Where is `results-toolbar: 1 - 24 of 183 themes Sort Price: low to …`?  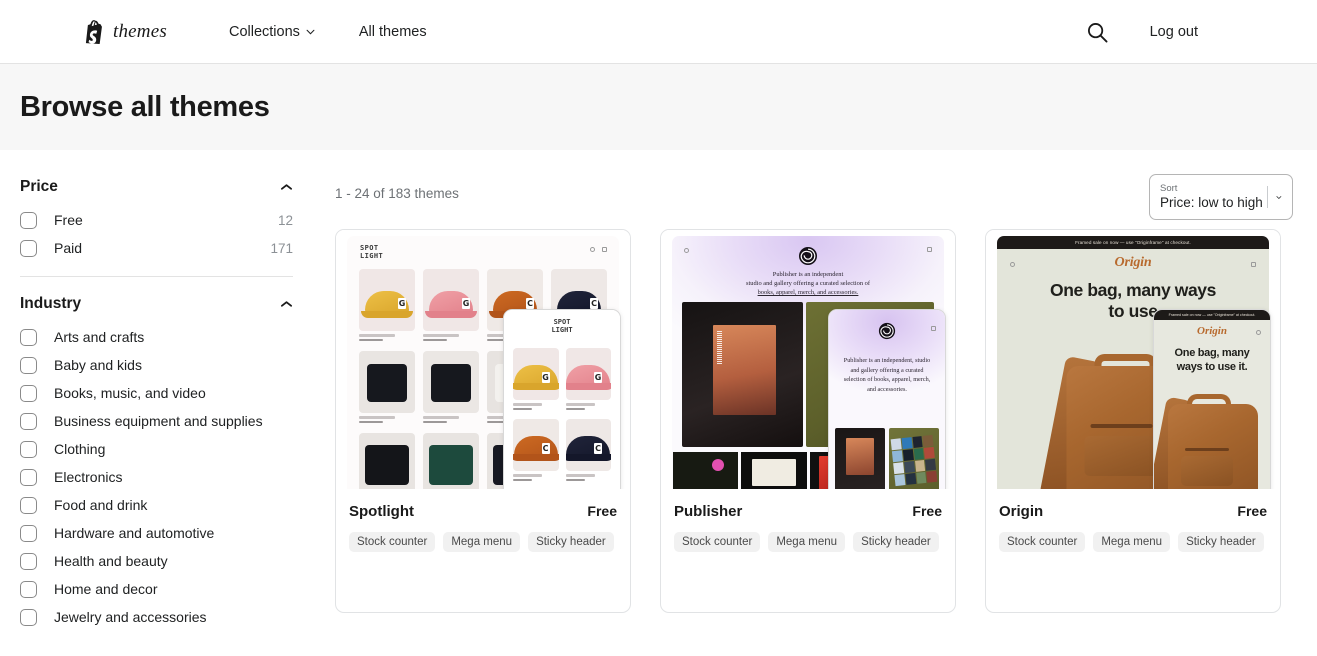
results-toolbar: 1 - 24 of 183 themes Sort Price: low to … is located at coordinates (814, 200).